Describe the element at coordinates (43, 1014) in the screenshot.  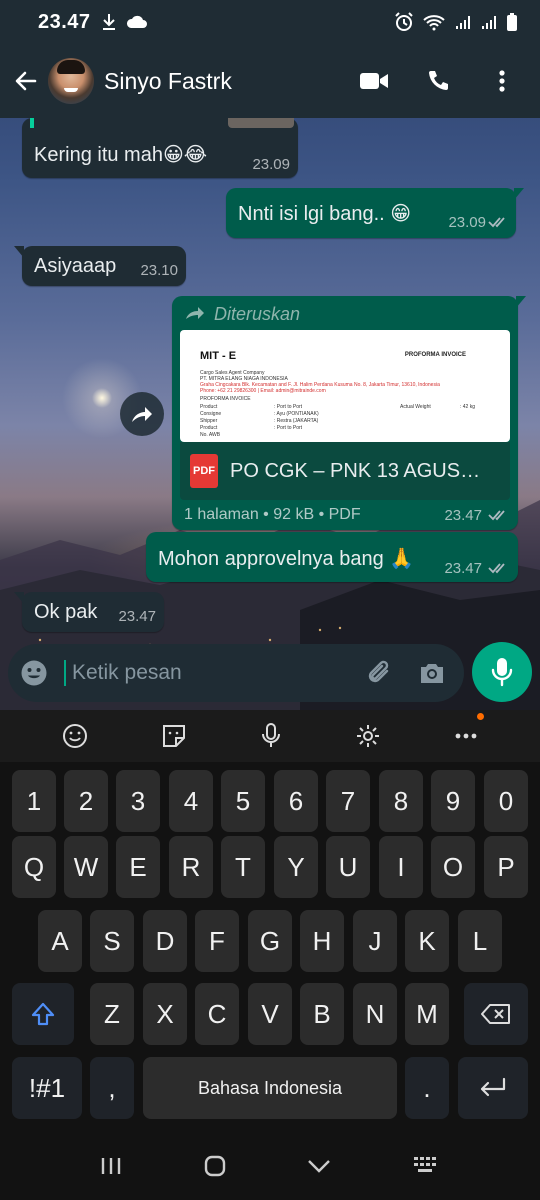
I see `shift-key` at that location.